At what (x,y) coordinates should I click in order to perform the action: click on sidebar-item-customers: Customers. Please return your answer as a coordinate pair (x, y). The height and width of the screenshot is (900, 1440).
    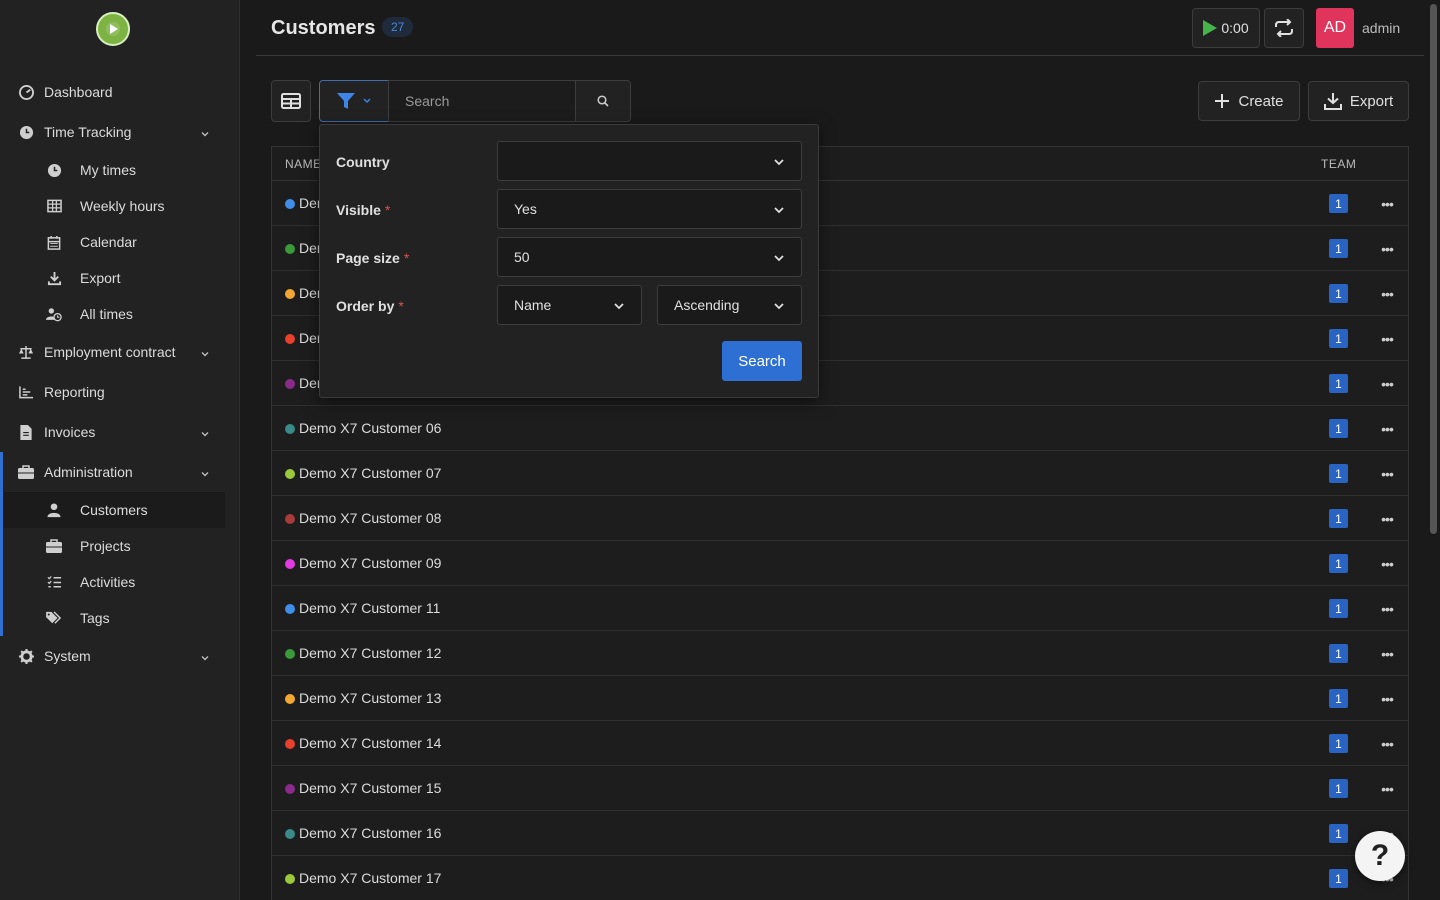
    Looking at the image, I should click on (114, 510).